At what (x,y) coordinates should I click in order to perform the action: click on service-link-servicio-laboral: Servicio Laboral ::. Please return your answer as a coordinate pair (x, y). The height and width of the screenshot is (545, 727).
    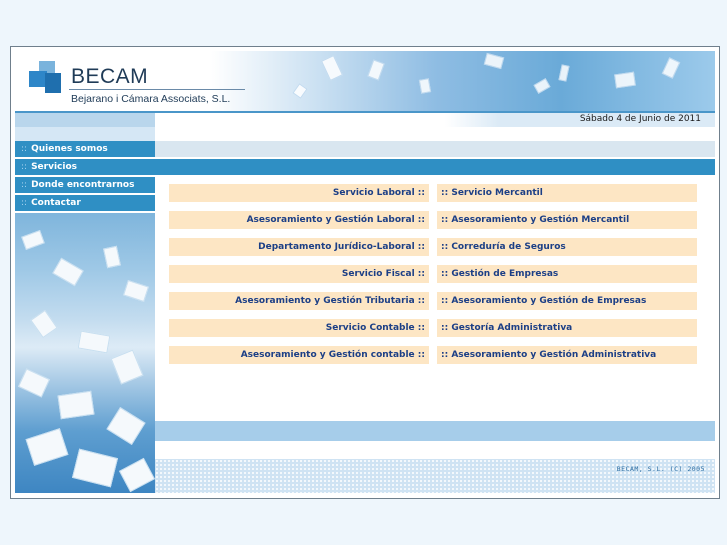
    Looking at the image, I should click on (299, 193).